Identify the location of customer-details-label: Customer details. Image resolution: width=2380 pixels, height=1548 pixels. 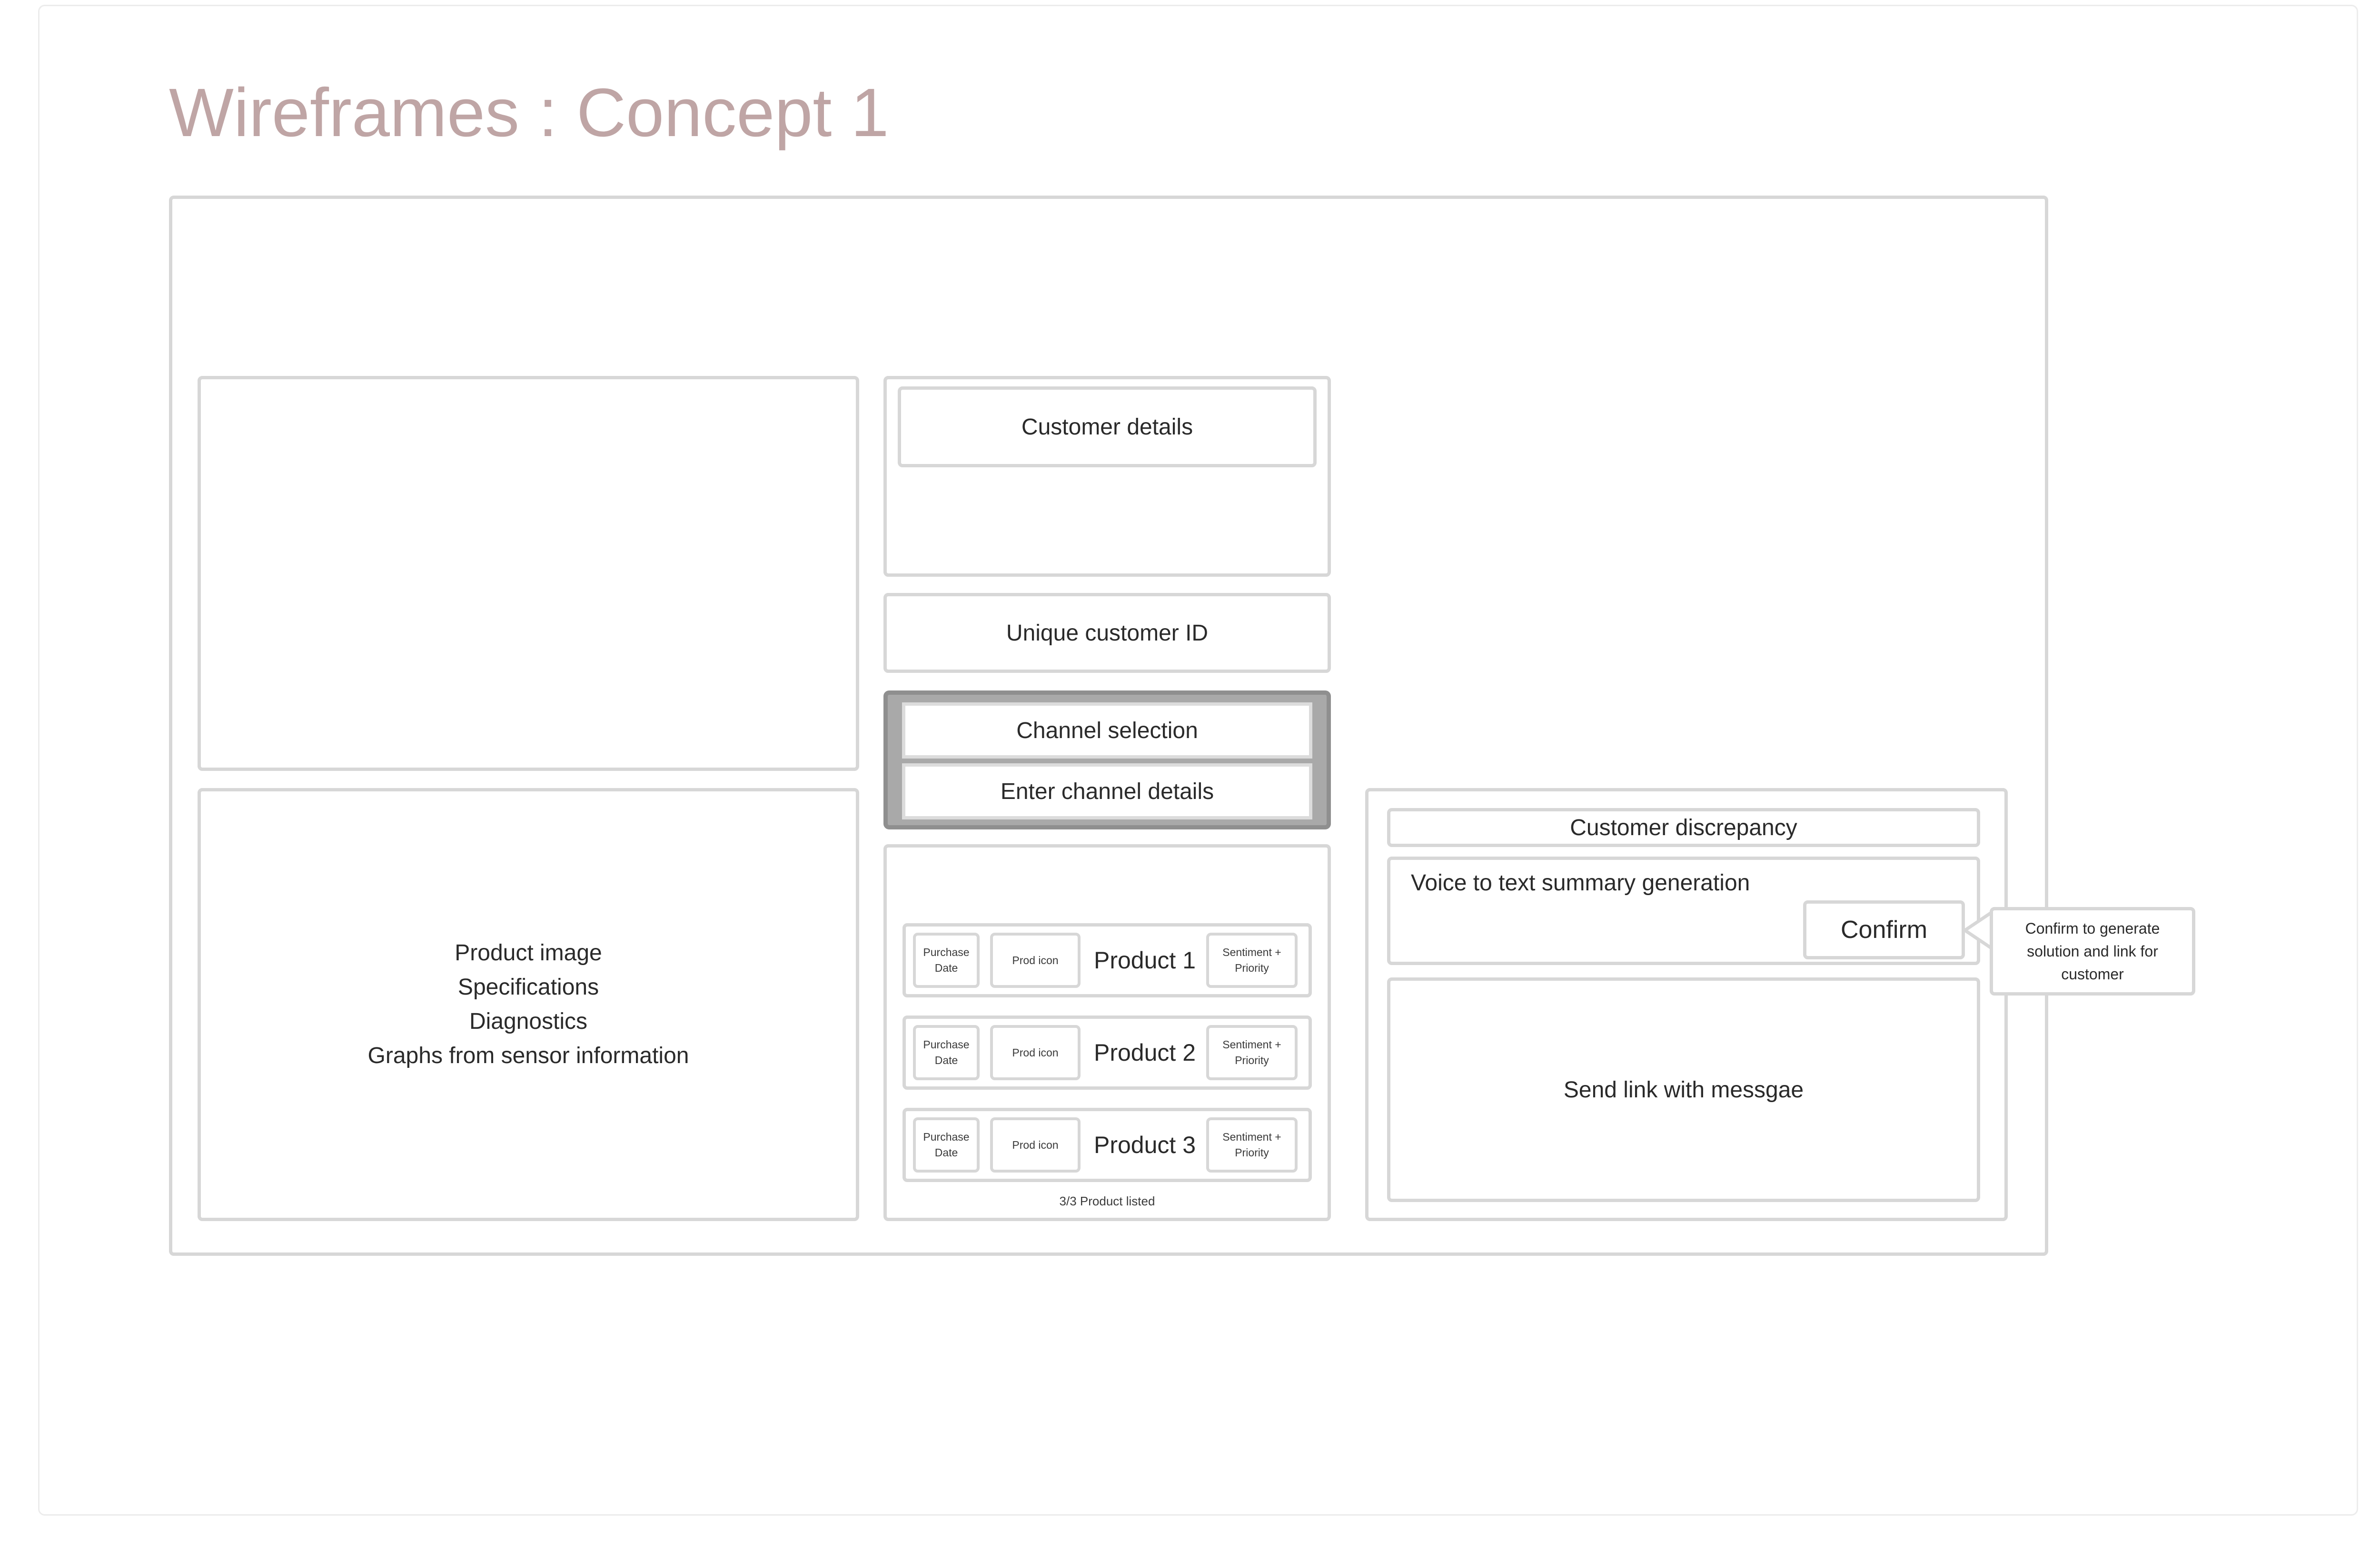
(1107, 427).